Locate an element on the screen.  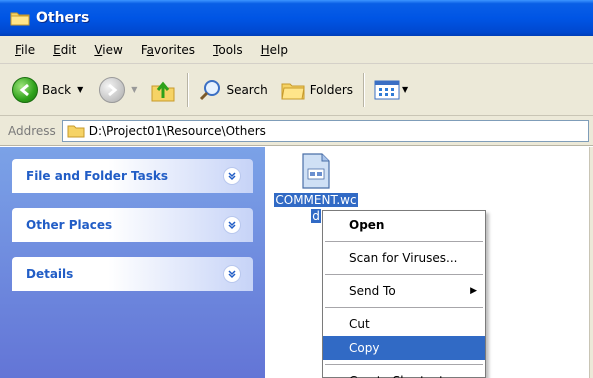
forward-button: ▼ is located at coordinates (118, 90).